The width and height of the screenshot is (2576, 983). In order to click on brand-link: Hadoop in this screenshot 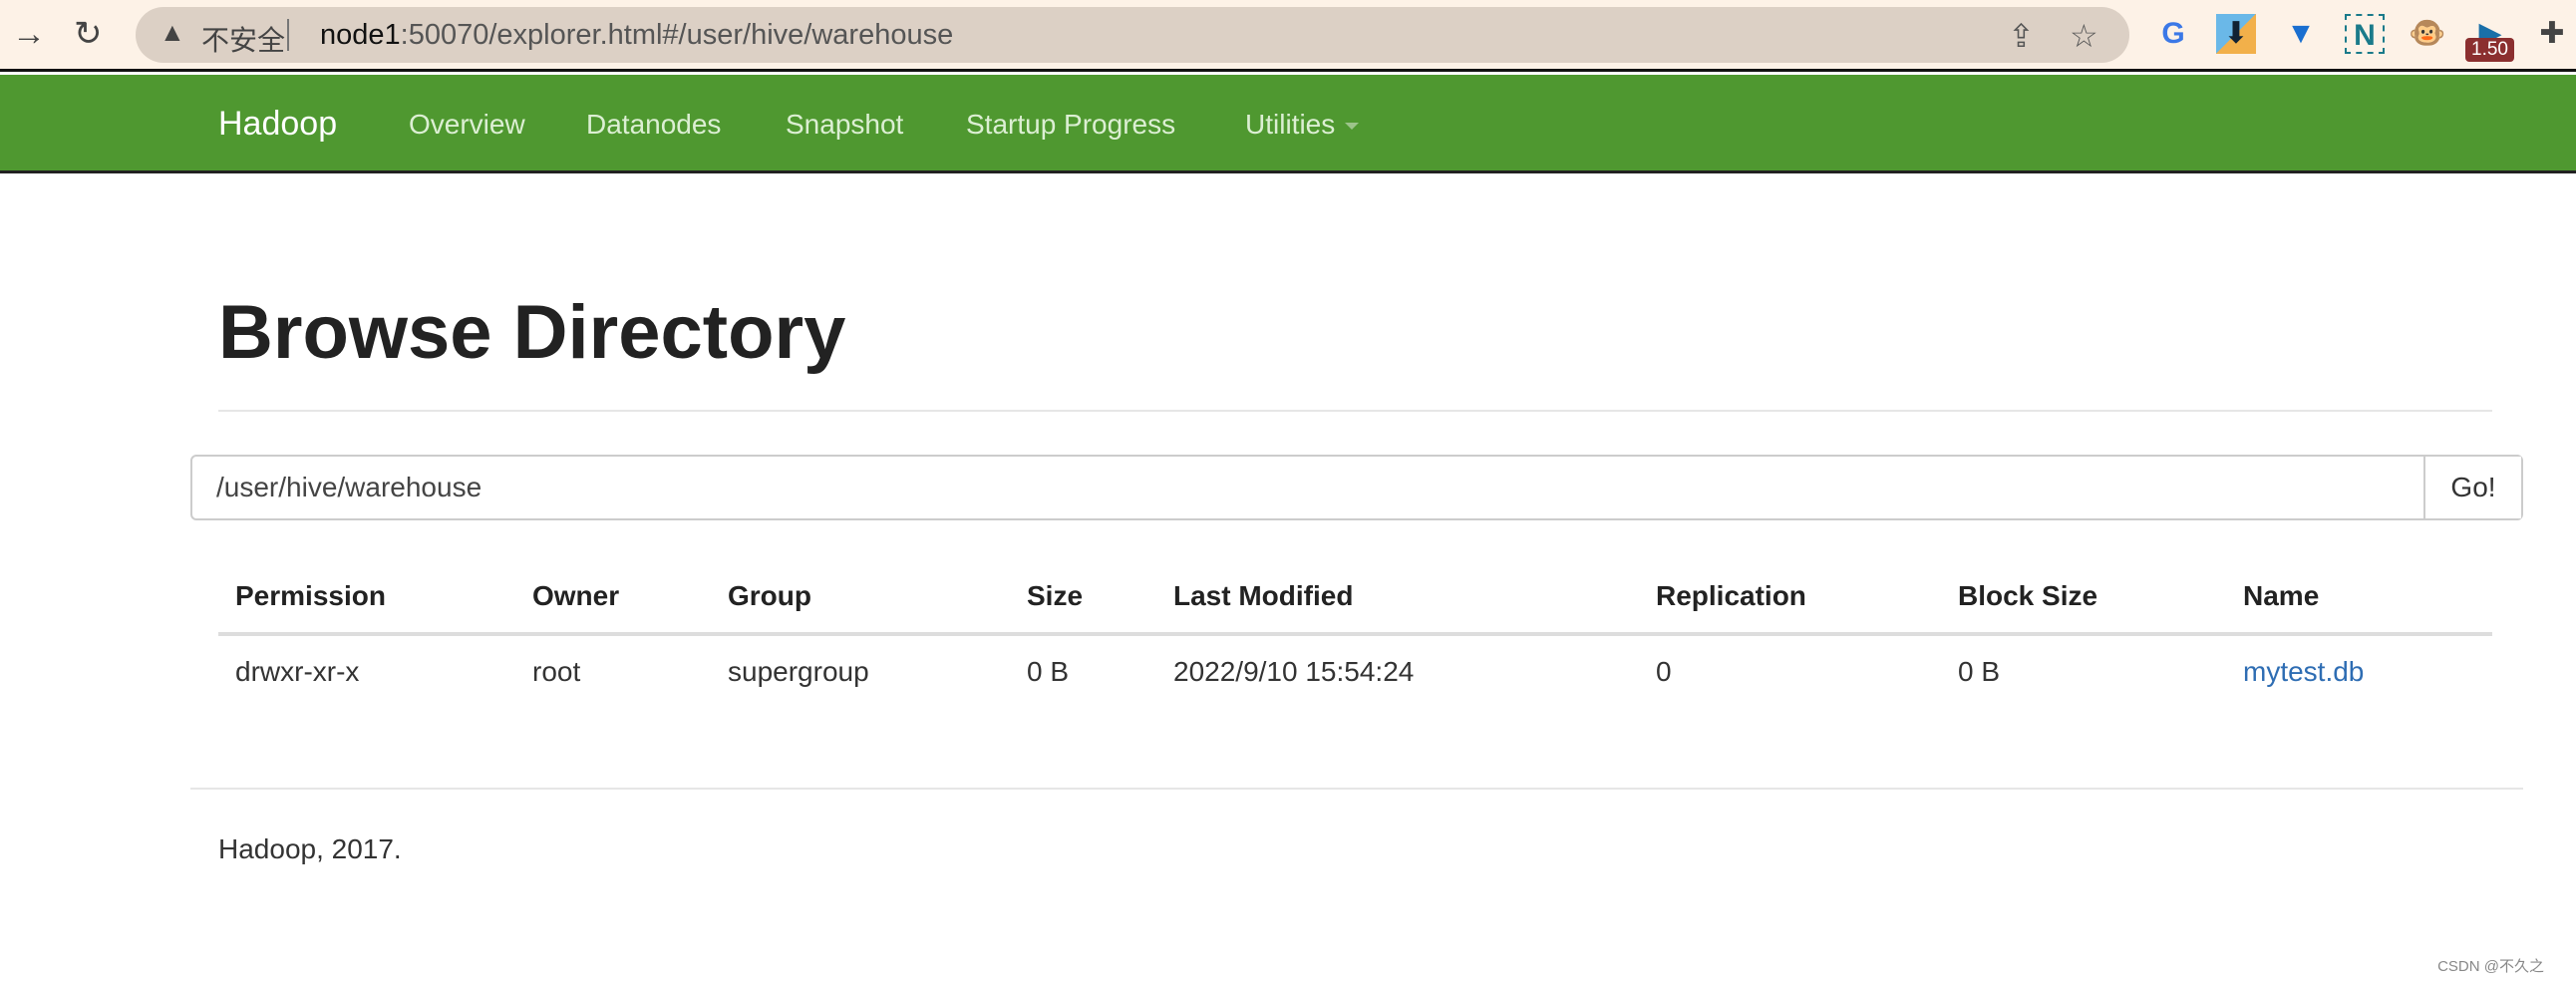, I will do `click(277, 125)`.